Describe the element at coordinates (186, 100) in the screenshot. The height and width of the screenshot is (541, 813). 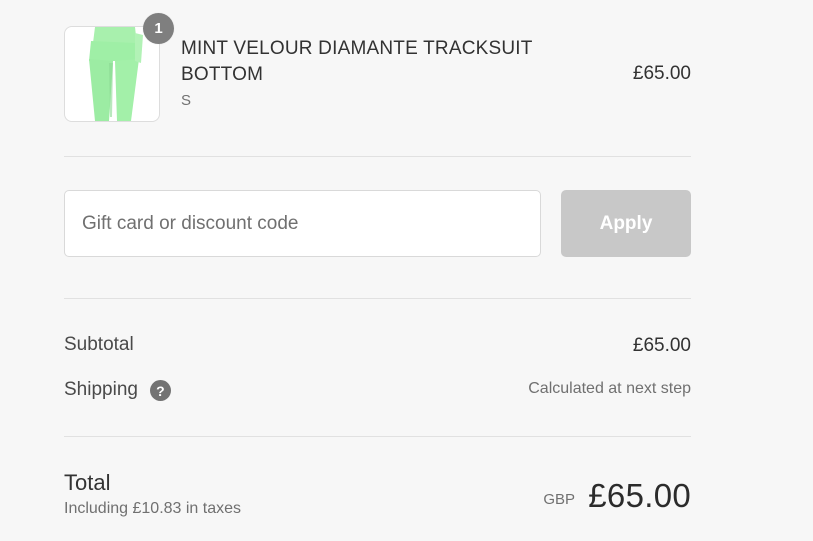
I see `product-variant: S` at that location.